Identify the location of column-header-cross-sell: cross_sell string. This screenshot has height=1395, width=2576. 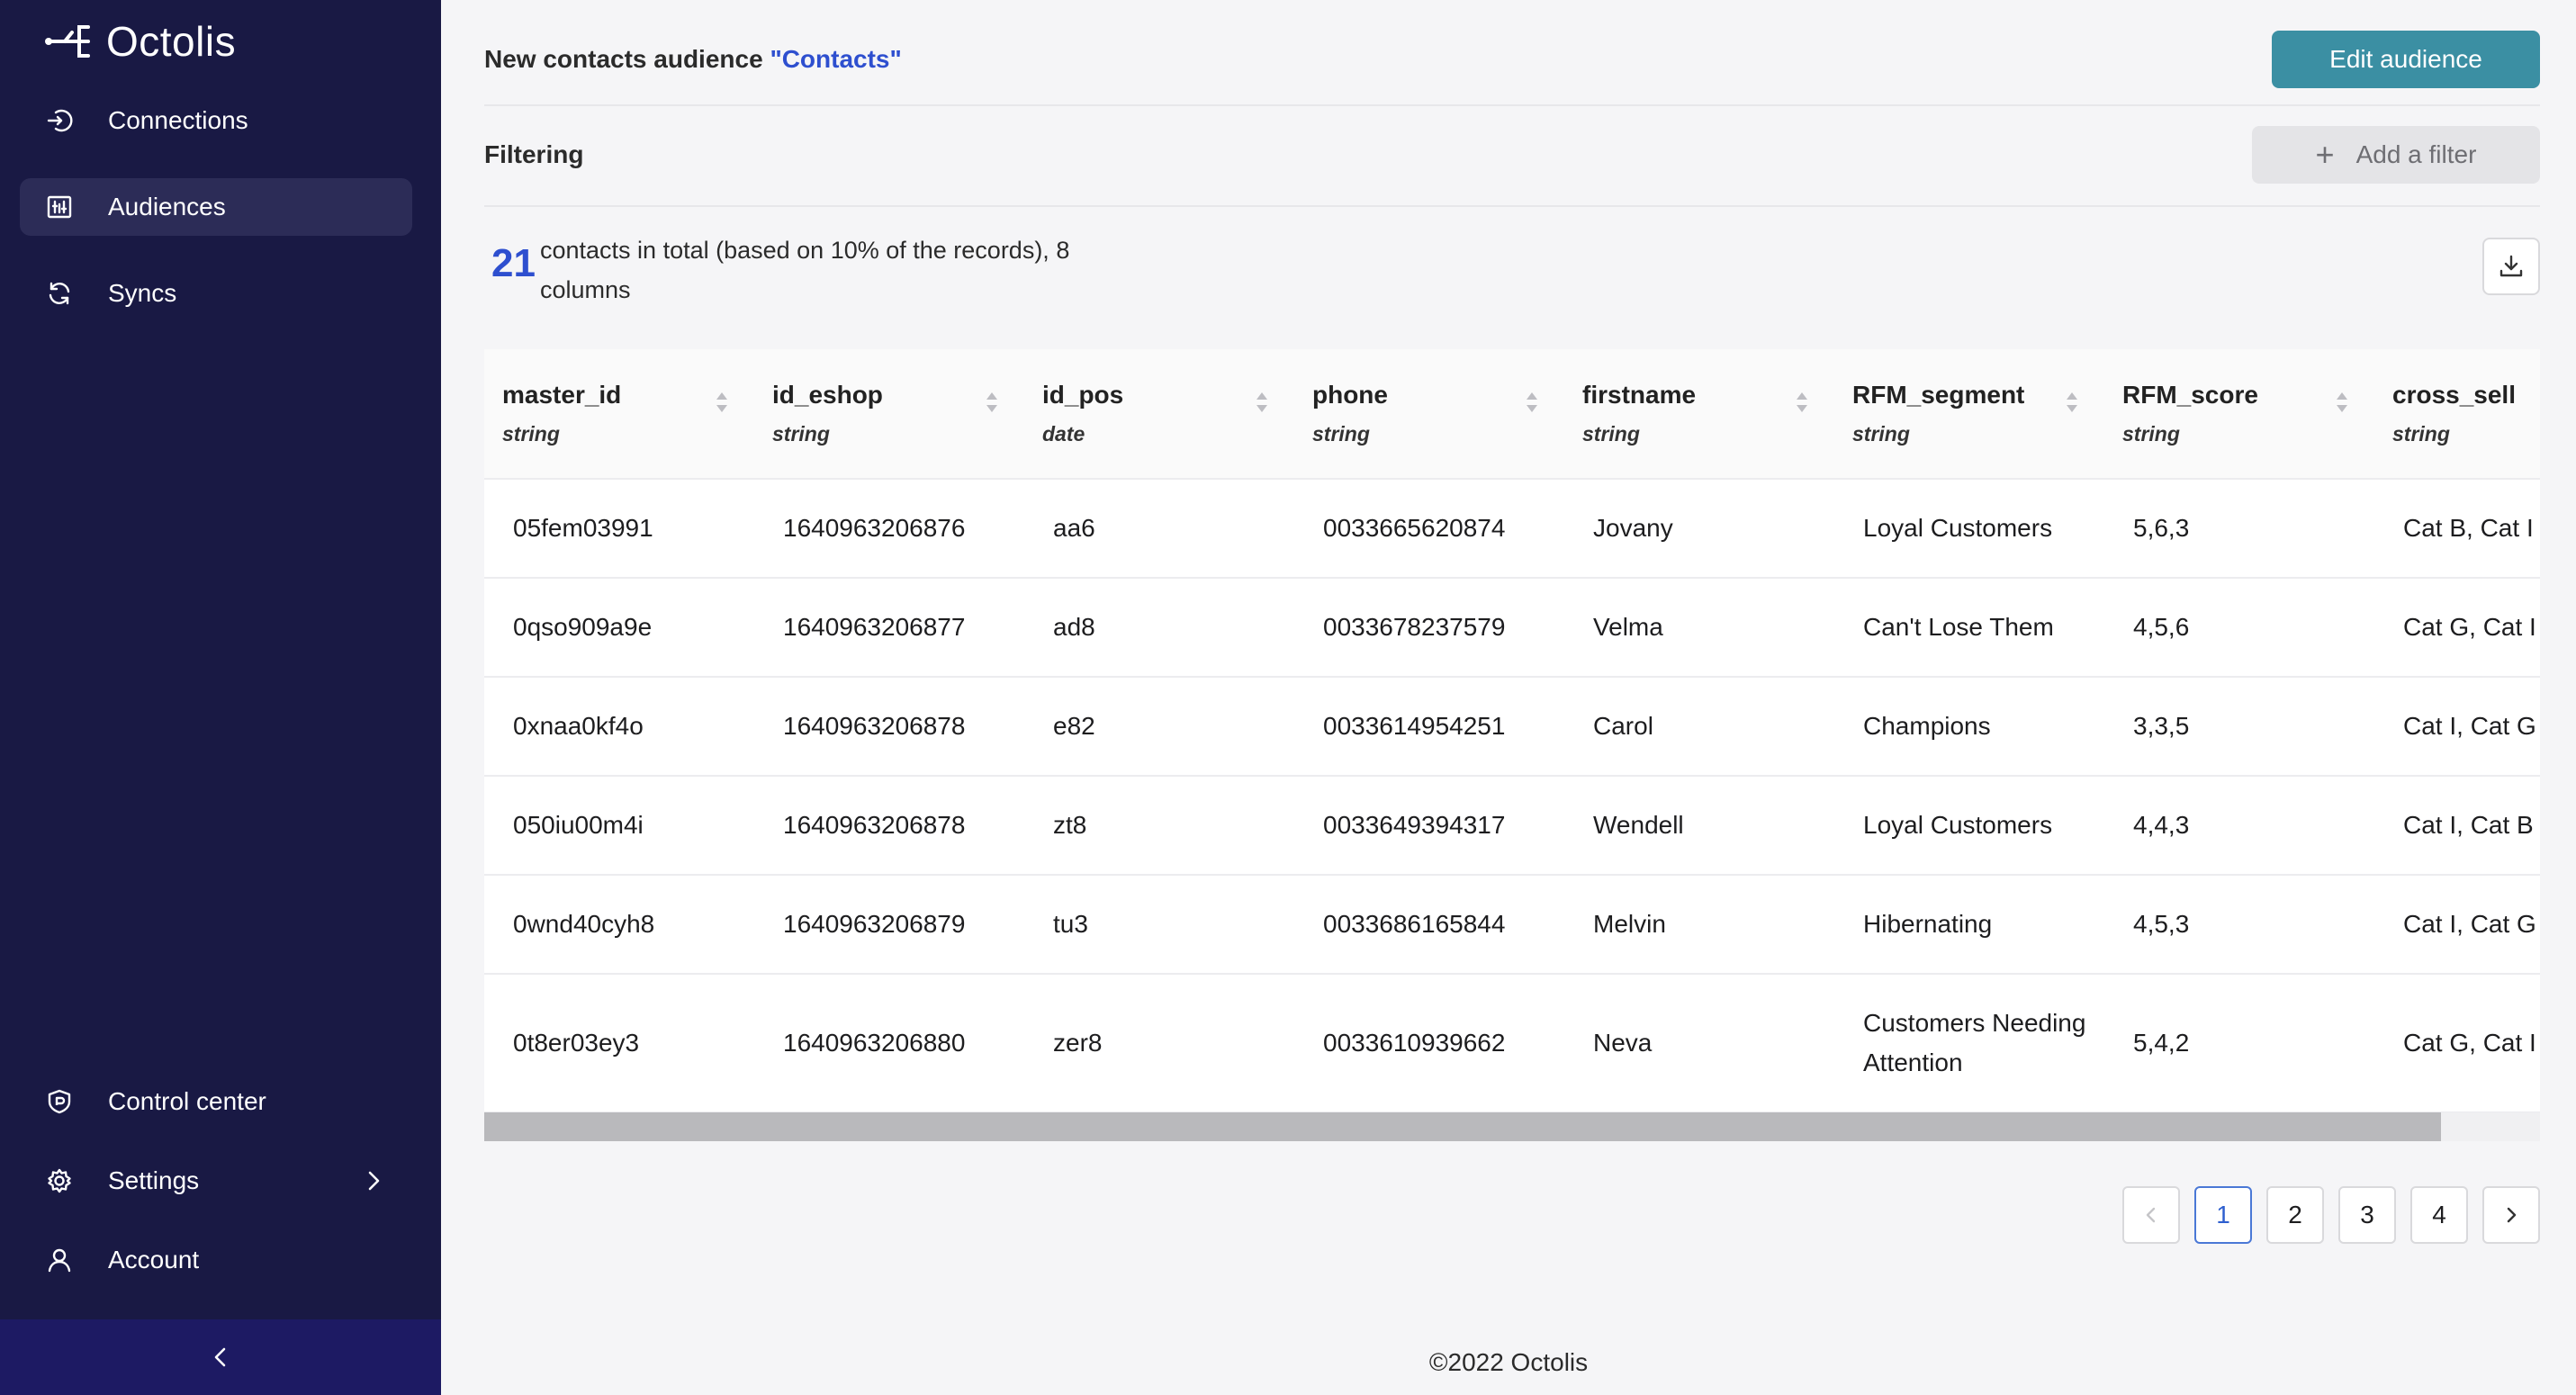
(2457, 415).